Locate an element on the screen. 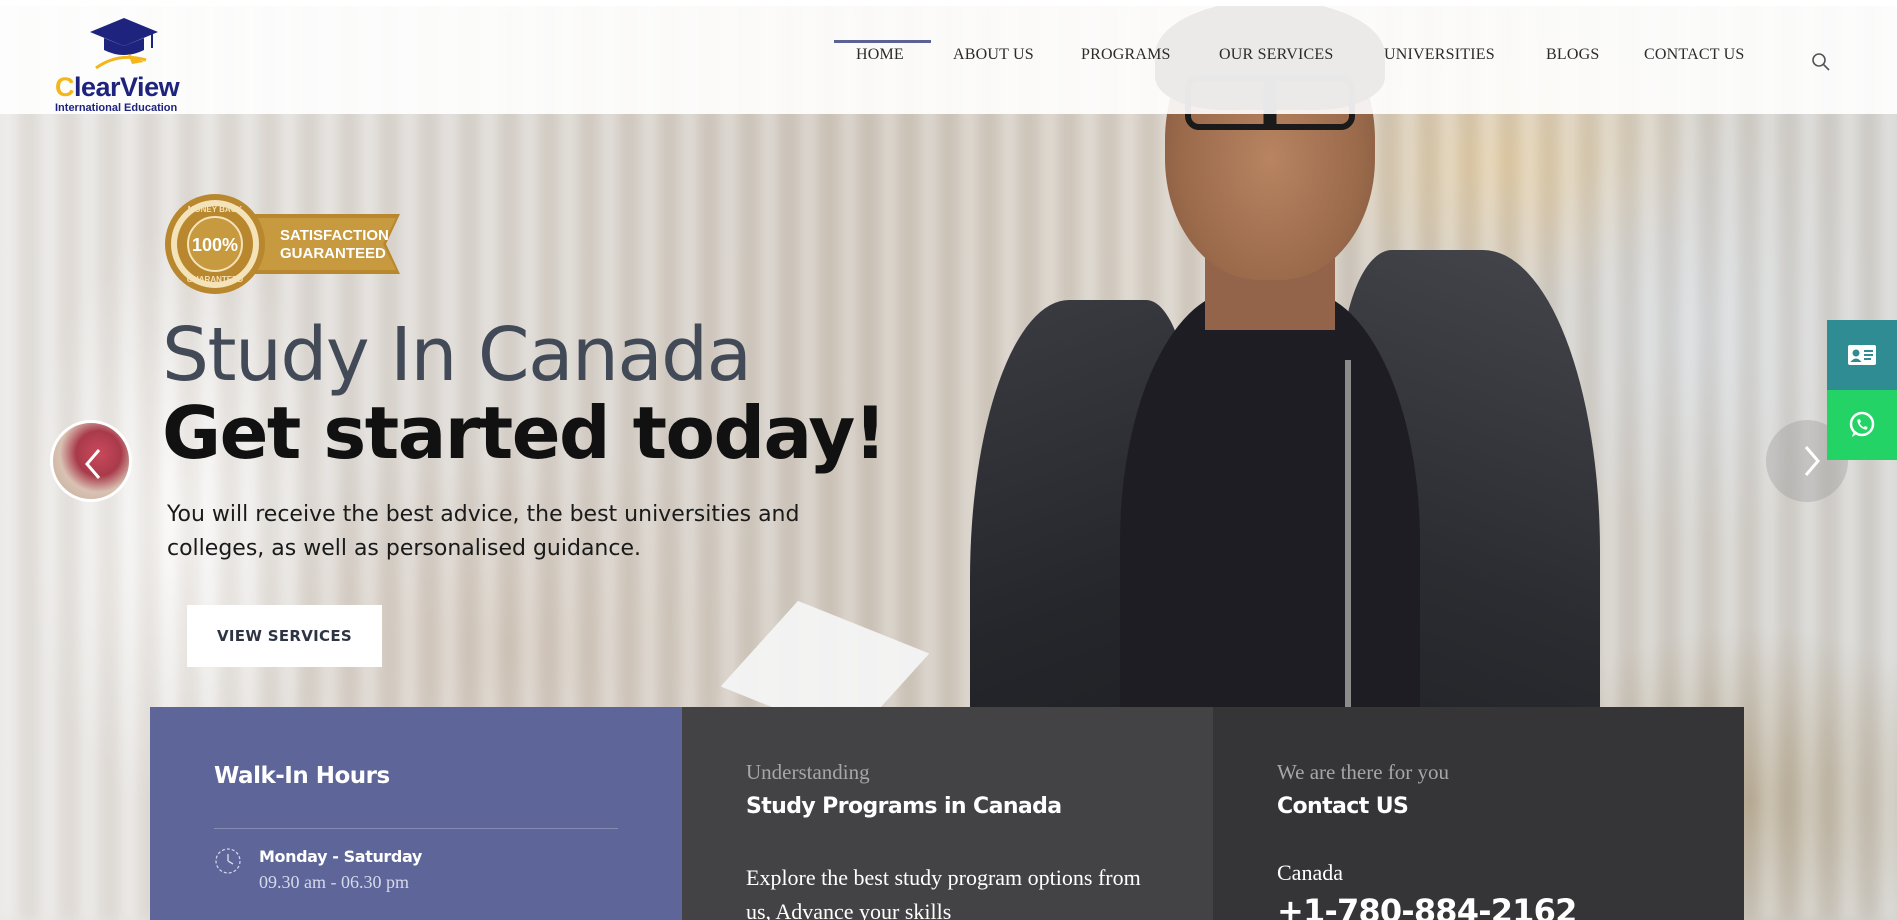 The image size is (1897, 920). whatsapp-button is located at coordinates (1862, 425).